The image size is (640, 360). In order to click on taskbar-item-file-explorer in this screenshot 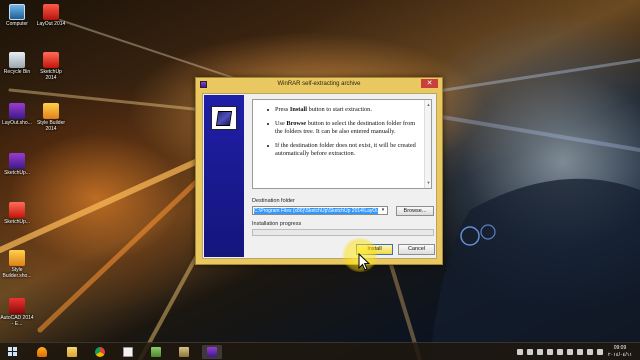, I will do `click(72, 352)`.